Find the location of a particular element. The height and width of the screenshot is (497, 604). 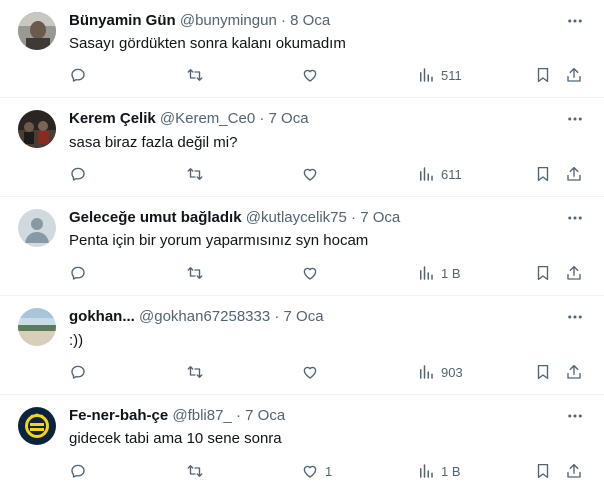

views-button: 511 is located at coordinates (439, 75).